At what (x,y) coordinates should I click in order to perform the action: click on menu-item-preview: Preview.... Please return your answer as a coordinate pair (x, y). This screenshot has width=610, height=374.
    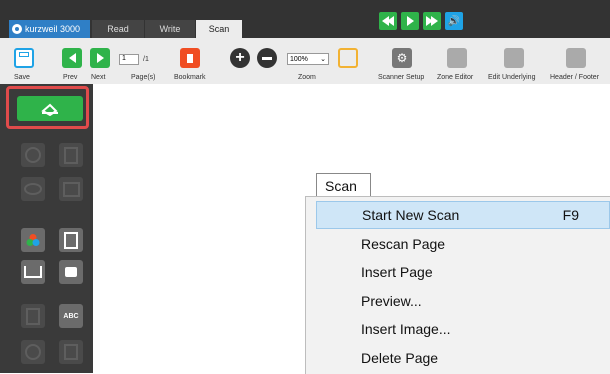
    Looking at the image, I should click on (463, 301).